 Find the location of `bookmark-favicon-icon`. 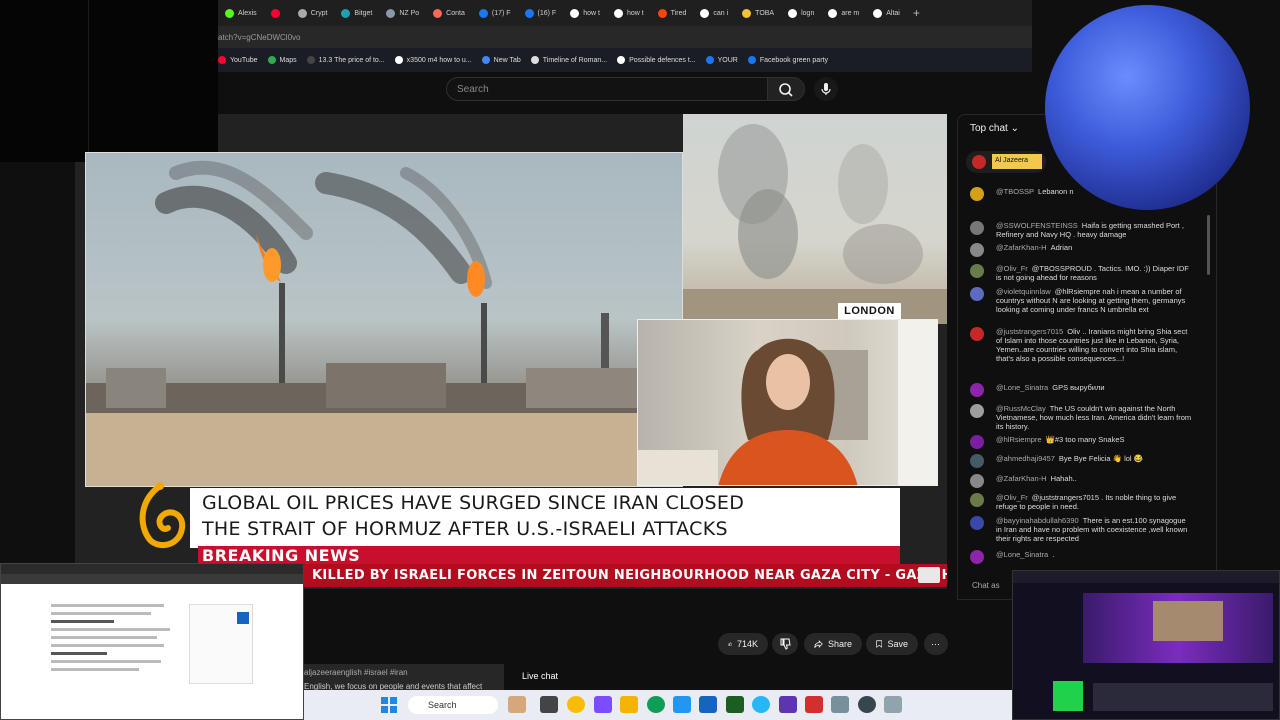

bookmark-favicon-icon is located at coordinates (621, 60).